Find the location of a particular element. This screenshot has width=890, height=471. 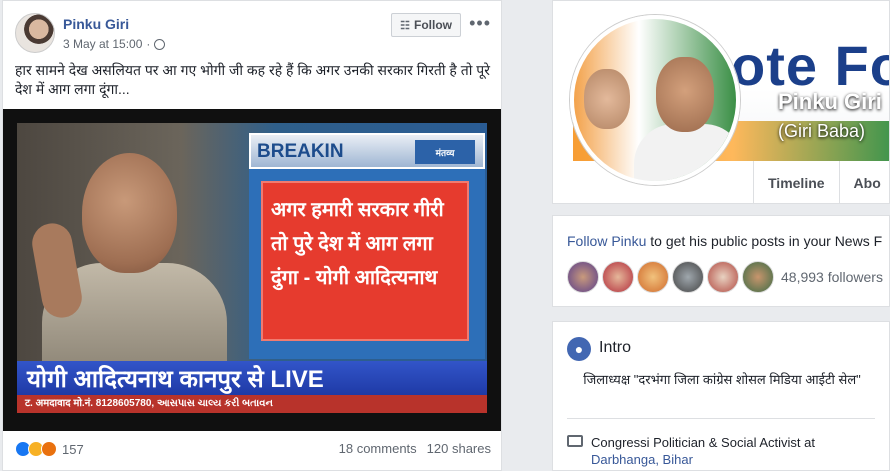

follow-button: ☷ Follow is located at coordinates (426, 25).